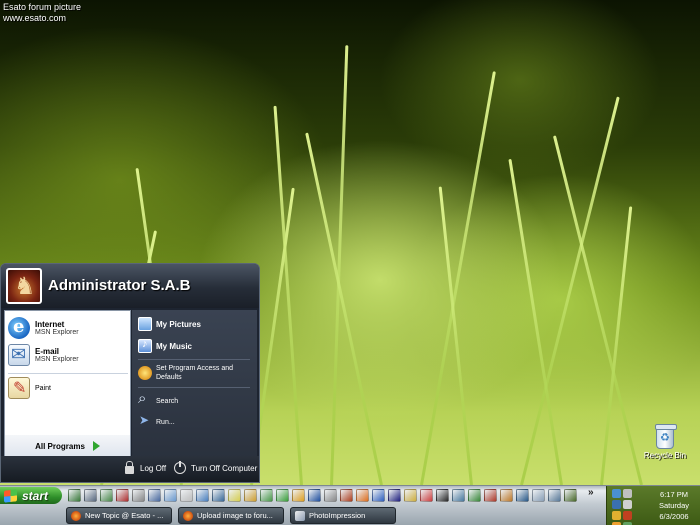  What do you see at coordinates (169, 377) in the screenshot?
I see `menu-item-label: Defaults` at bounding box center [169, 377].